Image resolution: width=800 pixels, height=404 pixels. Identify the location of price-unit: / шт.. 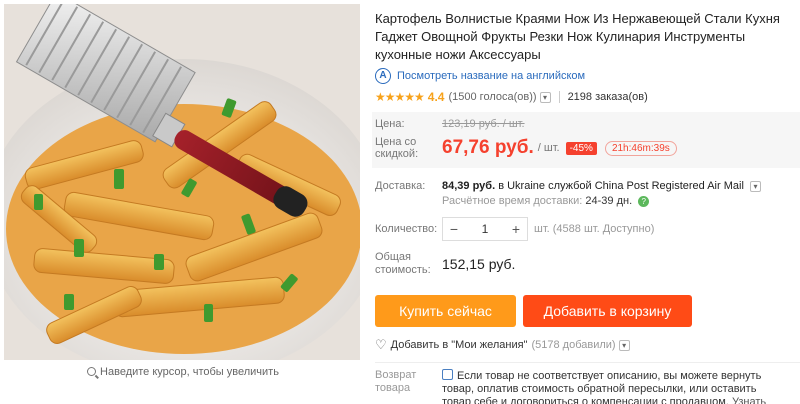
(548, 148).